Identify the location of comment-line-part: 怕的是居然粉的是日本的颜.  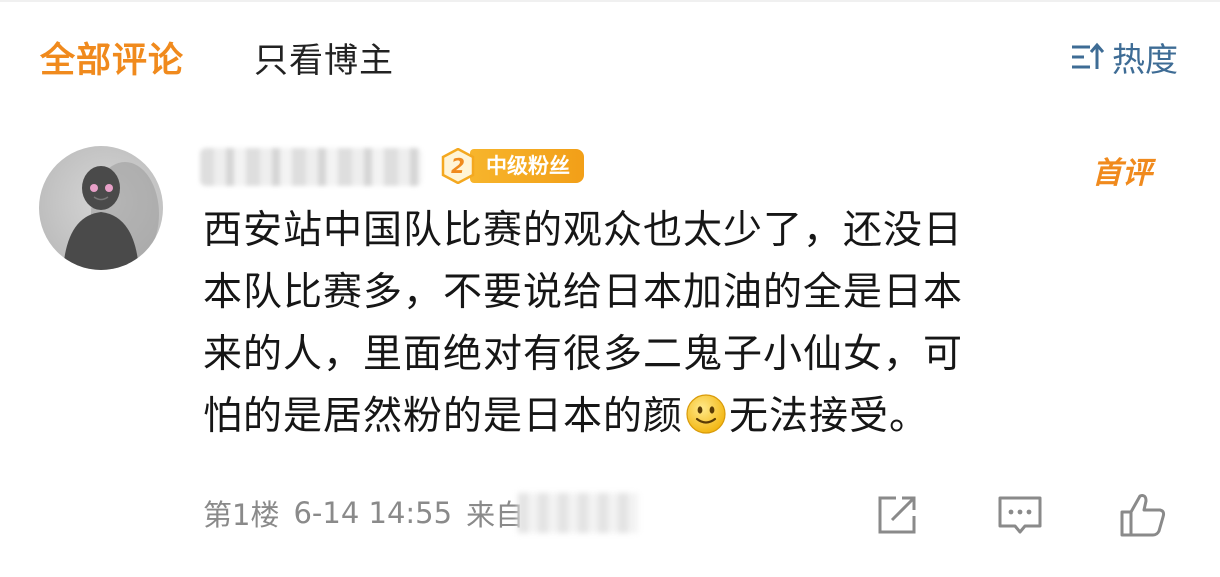
(443, 416).